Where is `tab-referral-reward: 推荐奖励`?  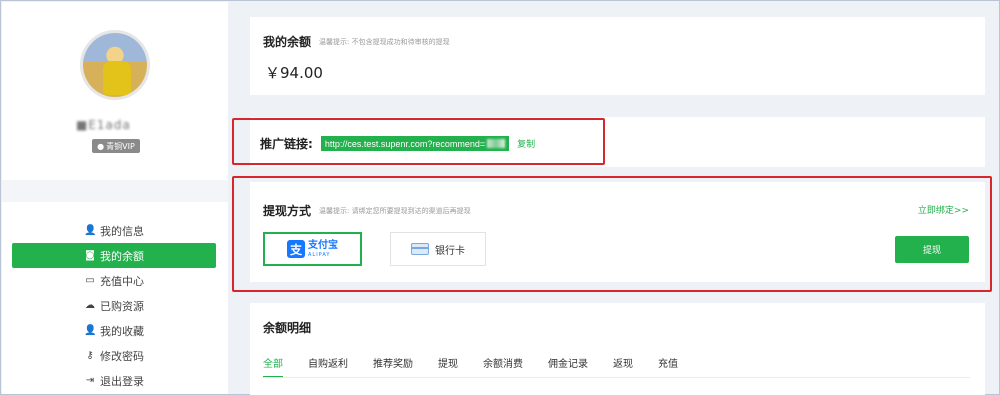
tab-referral-reward: 推荐奖励 is located at coordinates (393, 366).